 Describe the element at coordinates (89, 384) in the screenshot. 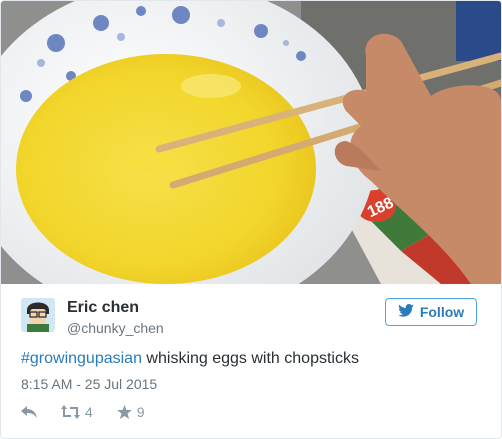

I see `timestamp: 8:15 AM - 25 Jul 2015` at that location.